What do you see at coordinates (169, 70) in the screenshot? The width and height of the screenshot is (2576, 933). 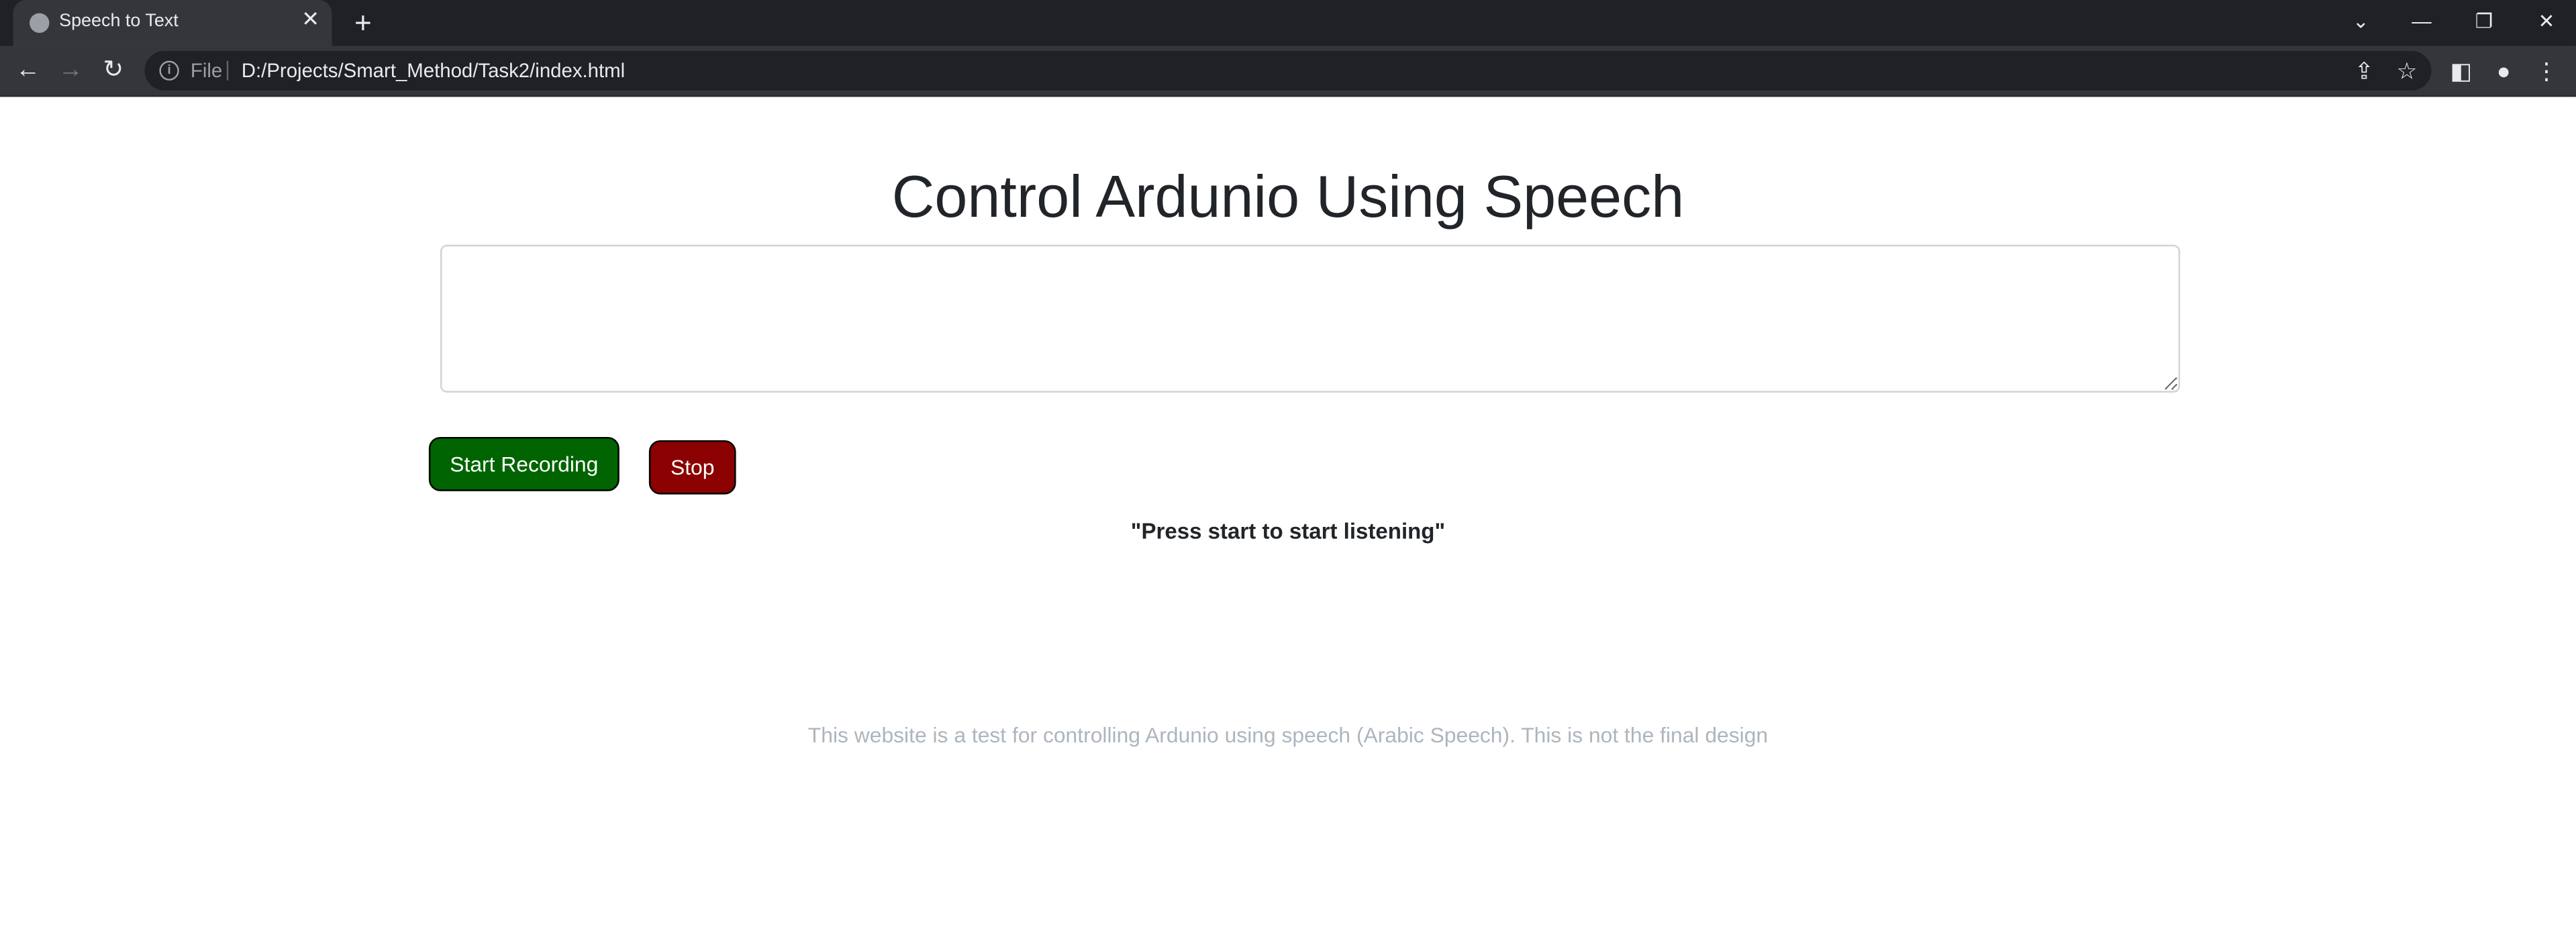 I see `info-icon: i` at bounding box center [169, 70].